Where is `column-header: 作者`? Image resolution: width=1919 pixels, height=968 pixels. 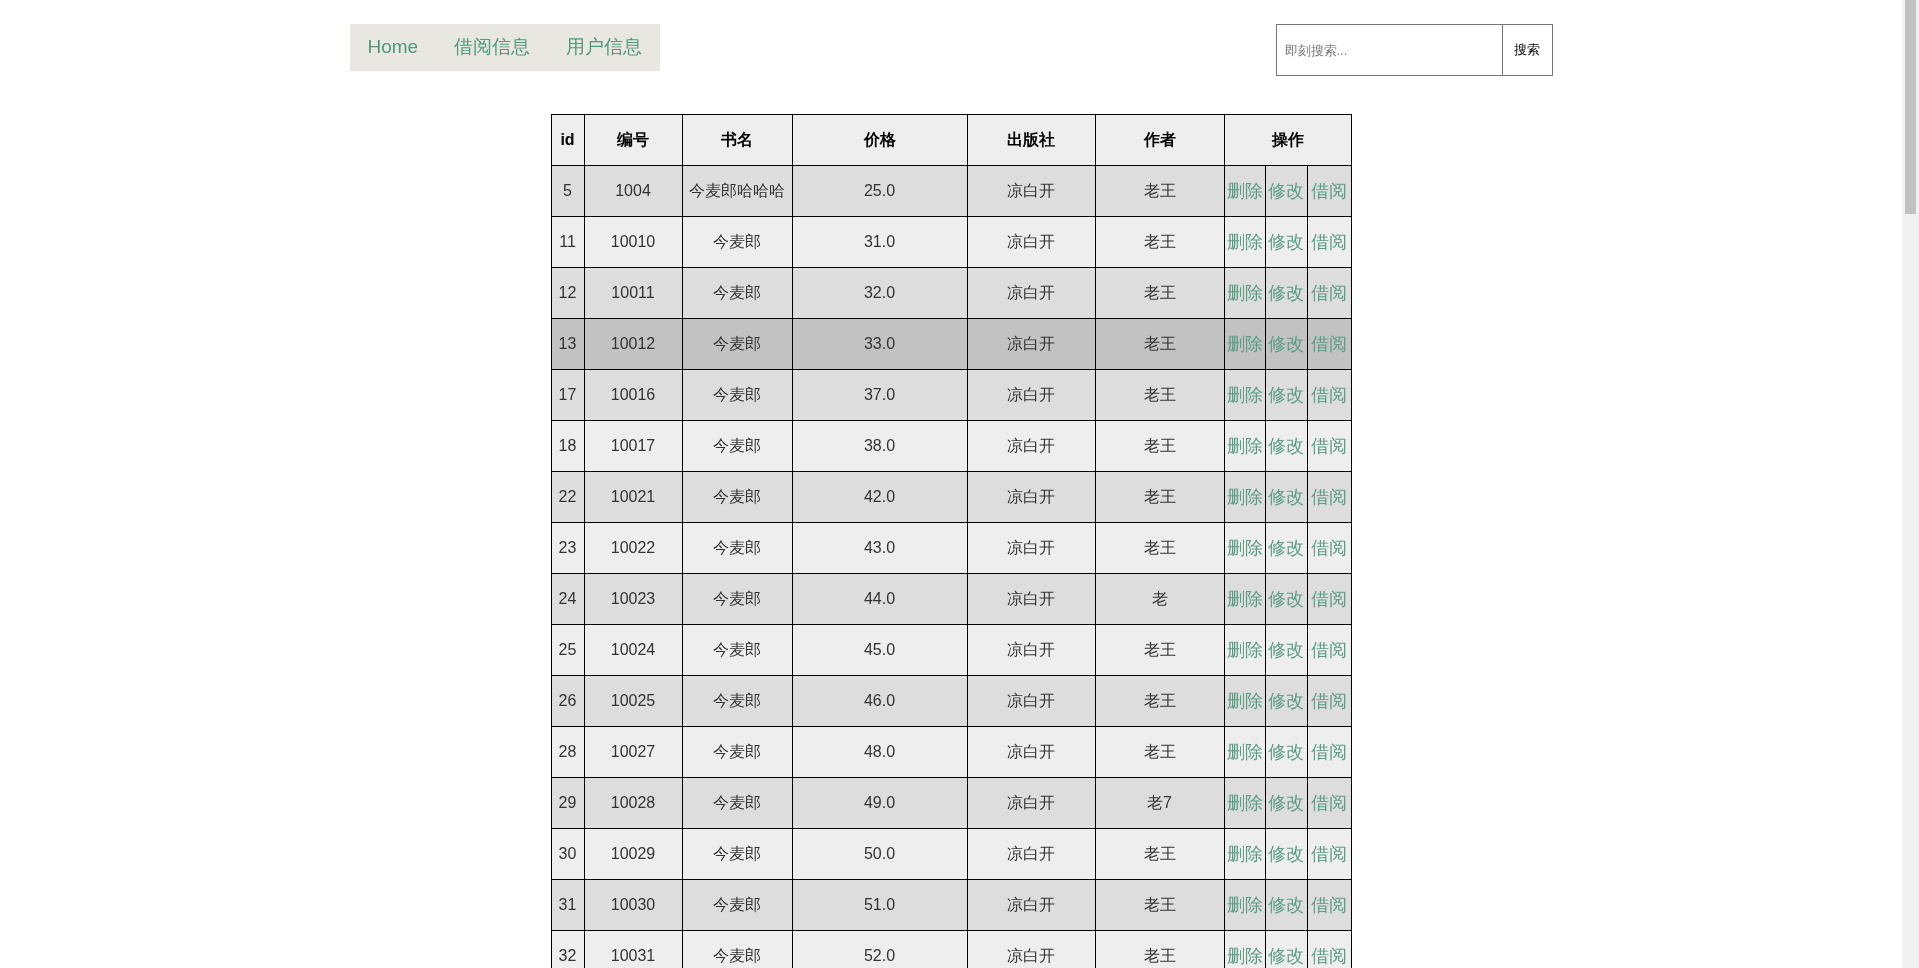 column-header: 作者 is located at coordinates (1159, 140).